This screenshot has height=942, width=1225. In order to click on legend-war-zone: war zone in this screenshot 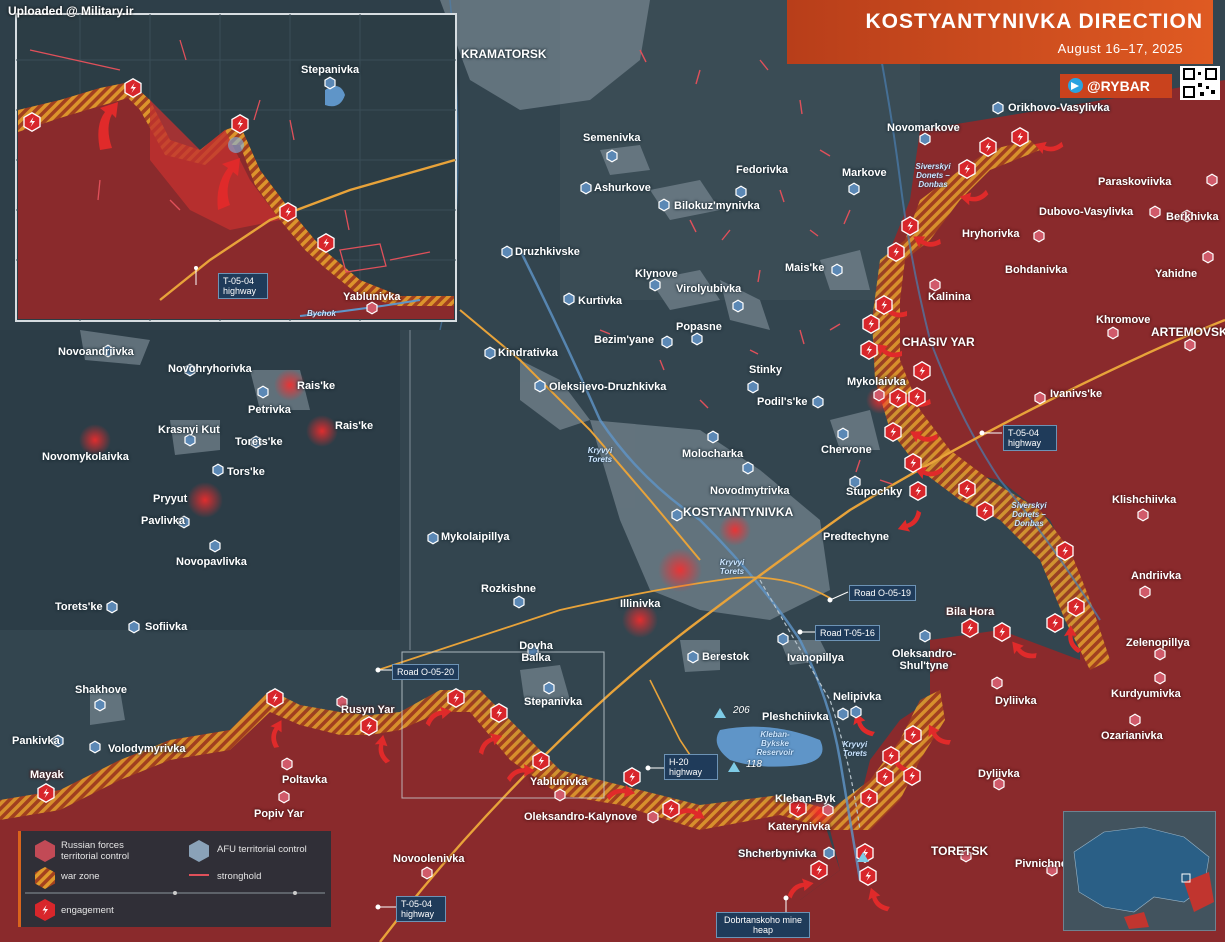, I will do `click(80, 876)`.